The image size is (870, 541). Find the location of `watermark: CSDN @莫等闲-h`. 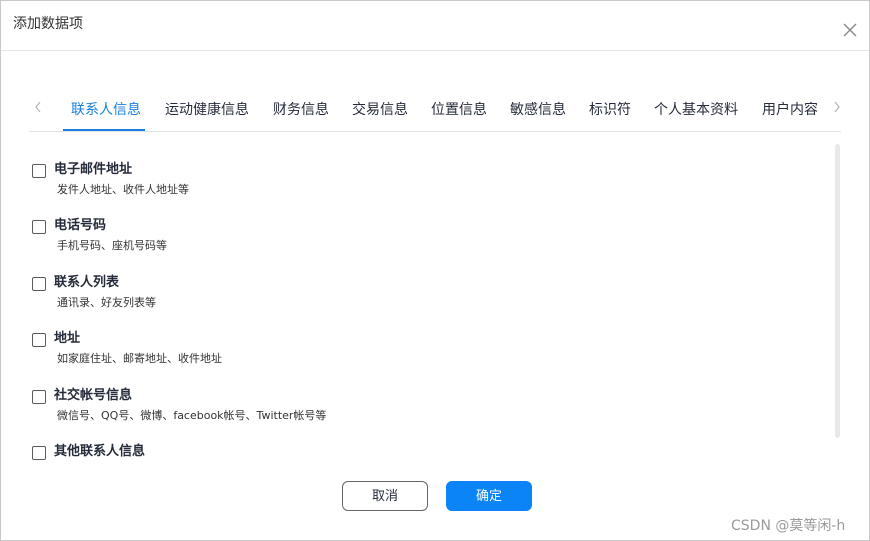

watermark: CSDN @莫等闲-h is located at coordinates (788, 526).